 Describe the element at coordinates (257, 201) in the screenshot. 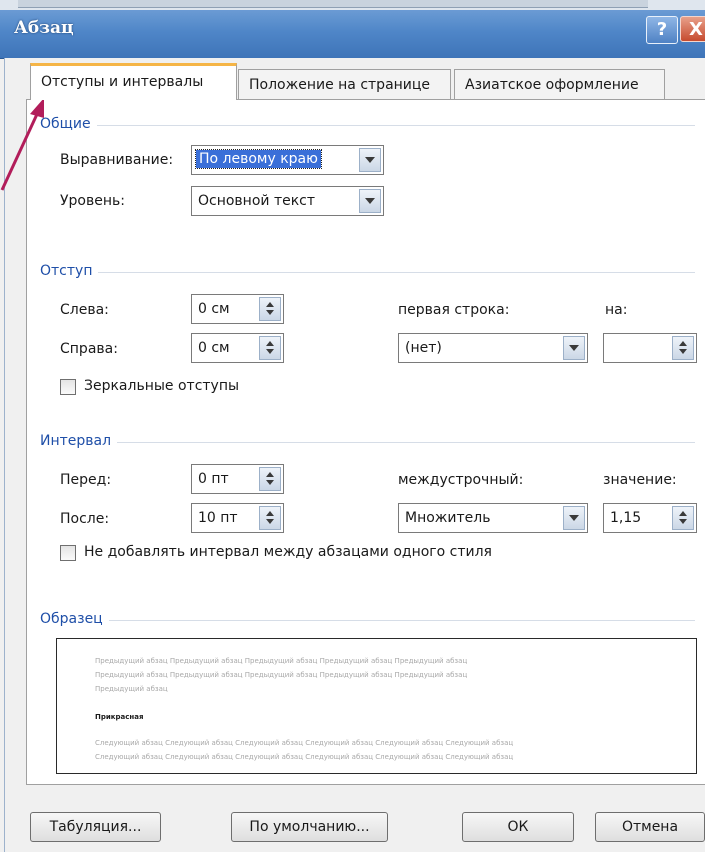

I see `level-value: Основной текст` at that location.